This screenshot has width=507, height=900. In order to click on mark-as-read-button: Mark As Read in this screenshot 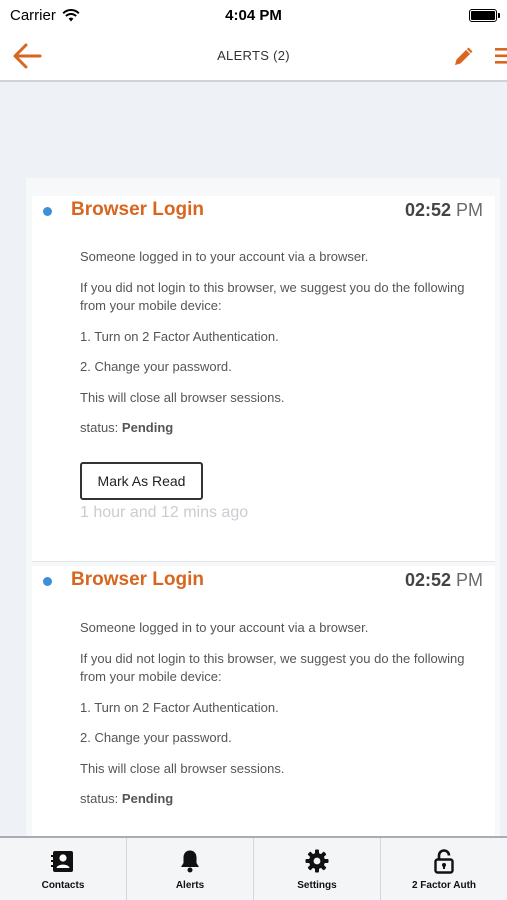, I will do `click(141, 481)`.